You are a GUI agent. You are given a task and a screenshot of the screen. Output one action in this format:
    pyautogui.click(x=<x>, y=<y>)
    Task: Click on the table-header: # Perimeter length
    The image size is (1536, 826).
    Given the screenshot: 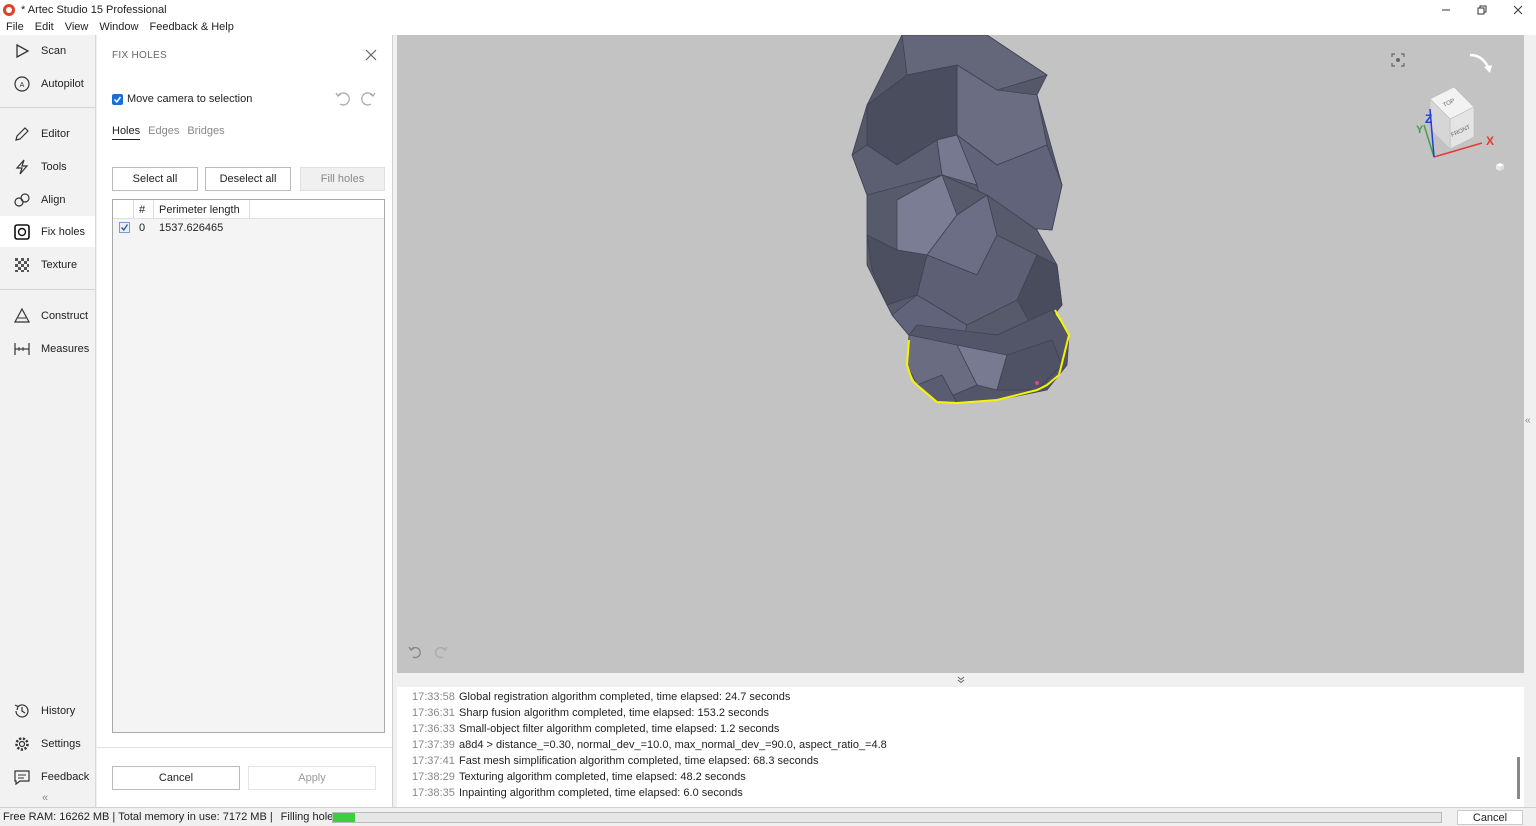 What is the action you would take?
    pyautogui.click(x=248, y=209)
    